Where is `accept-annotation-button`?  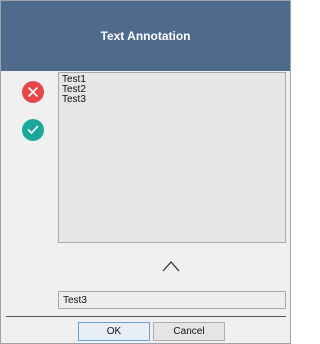
accept-annotation-button is located at coordinates (33, 130).